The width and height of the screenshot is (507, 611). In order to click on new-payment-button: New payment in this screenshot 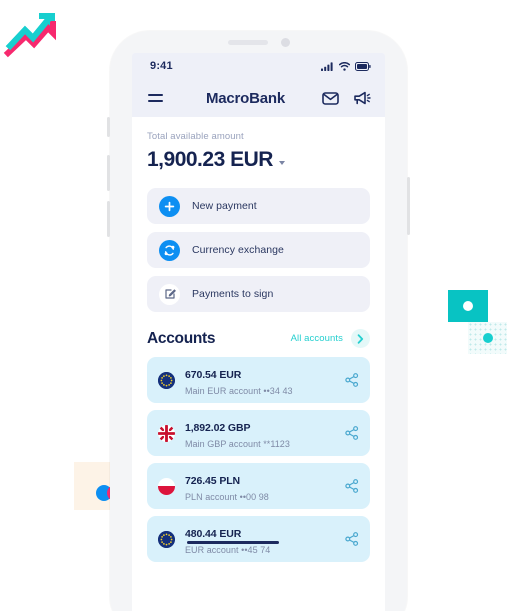, I will do `click(258, 206)`.